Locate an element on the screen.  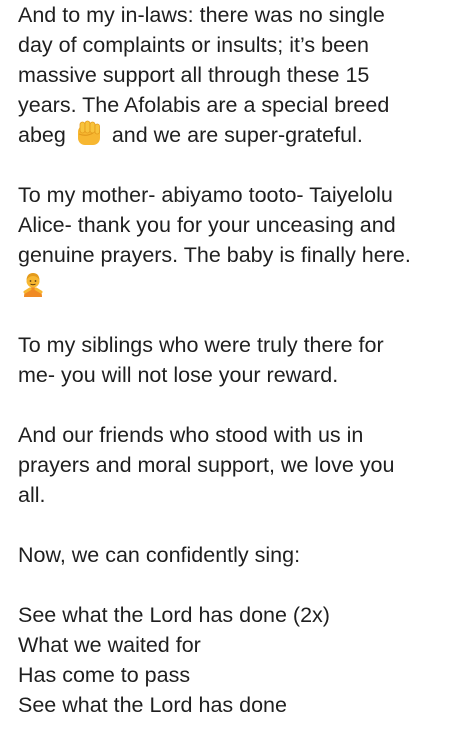
text-line is located at coordinates (243, 285).